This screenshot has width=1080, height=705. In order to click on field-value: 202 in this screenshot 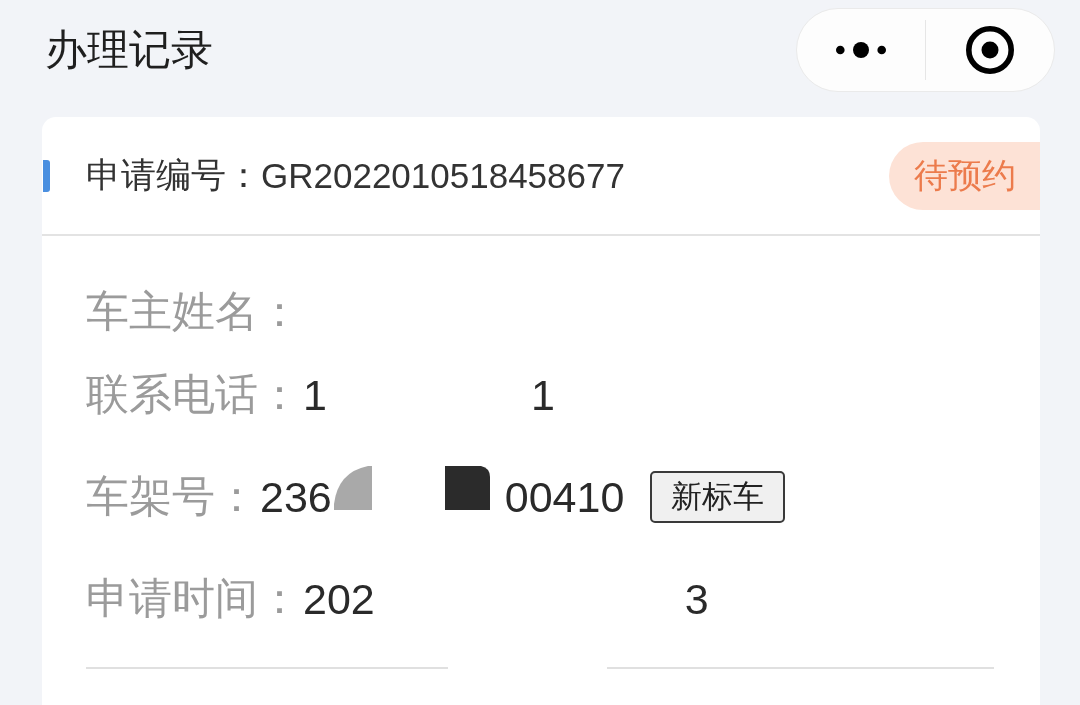, I will do `click(339, 599)`.